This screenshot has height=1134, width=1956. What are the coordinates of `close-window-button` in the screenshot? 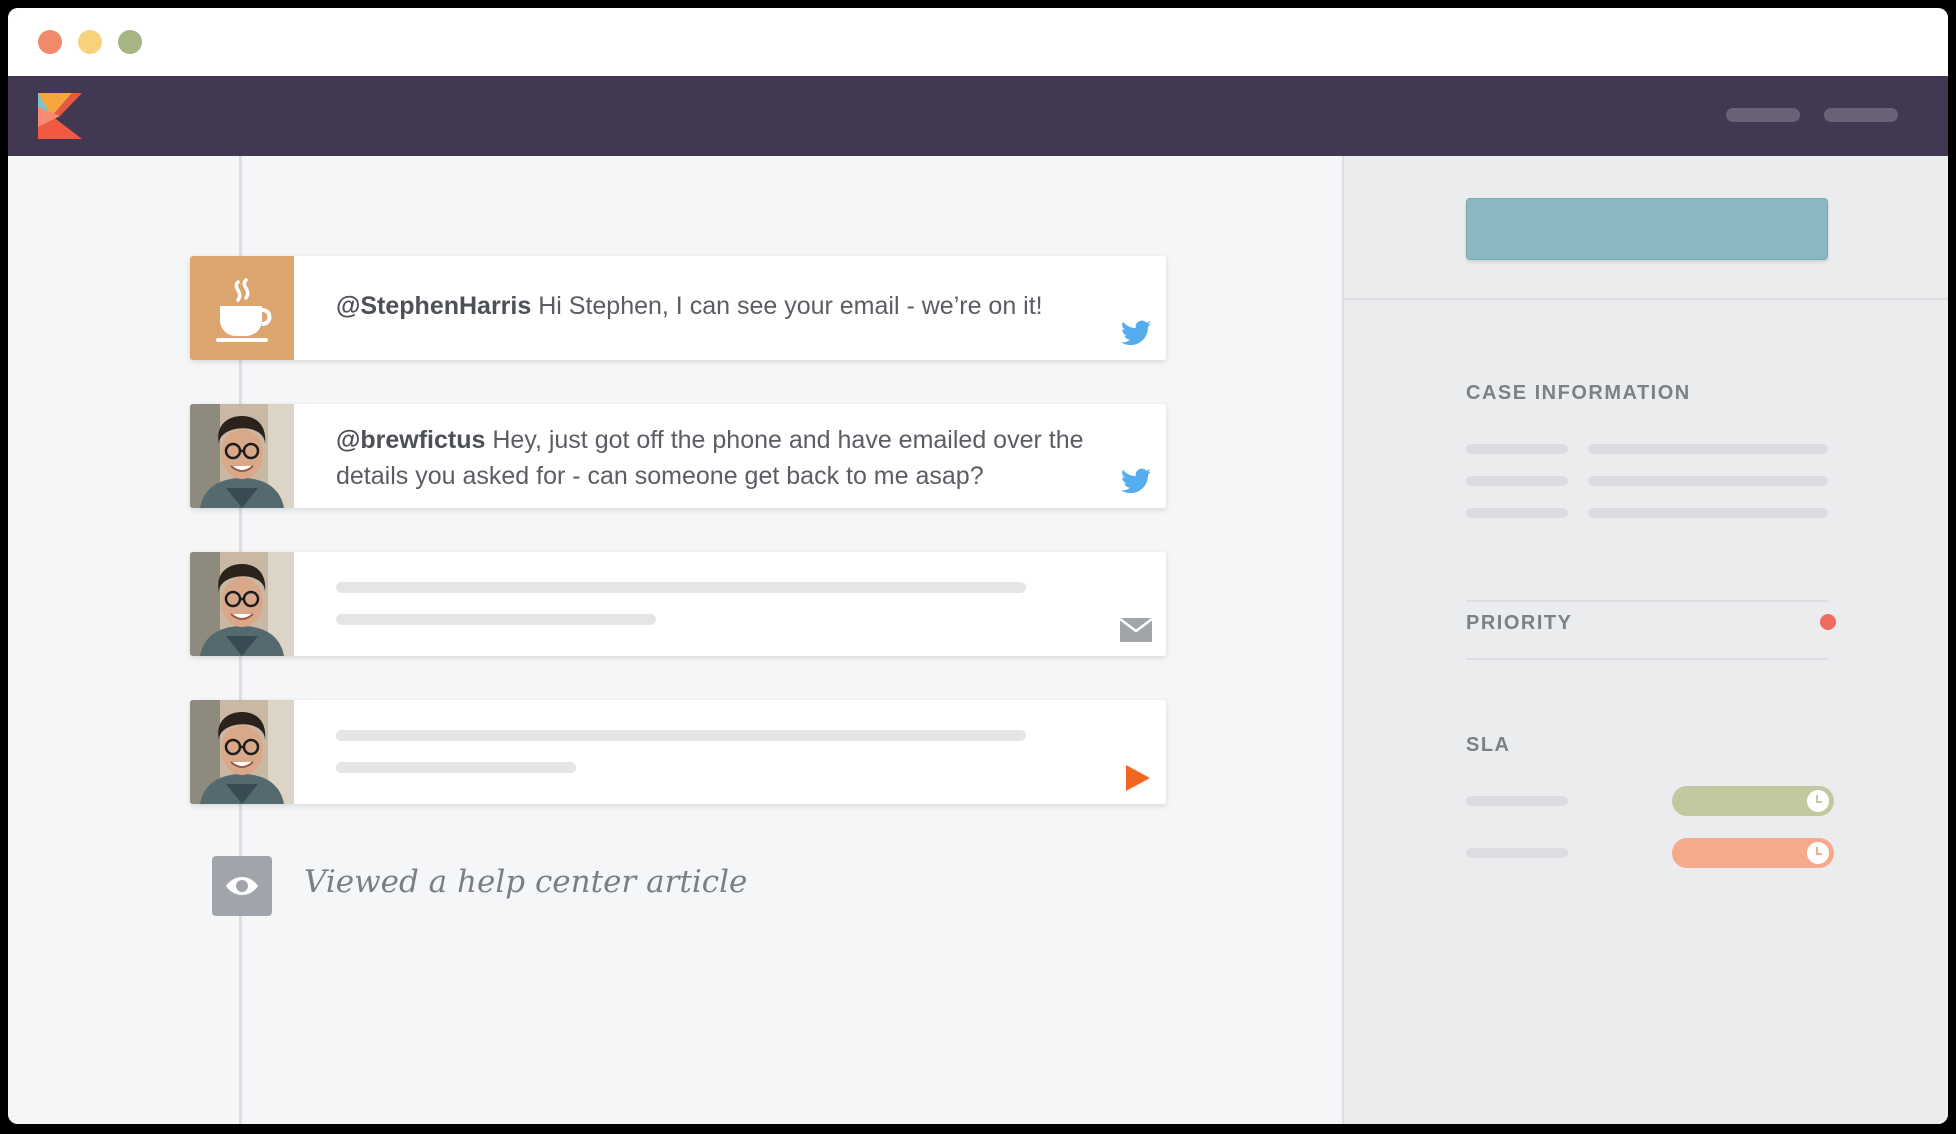 It's located at (50, 42).